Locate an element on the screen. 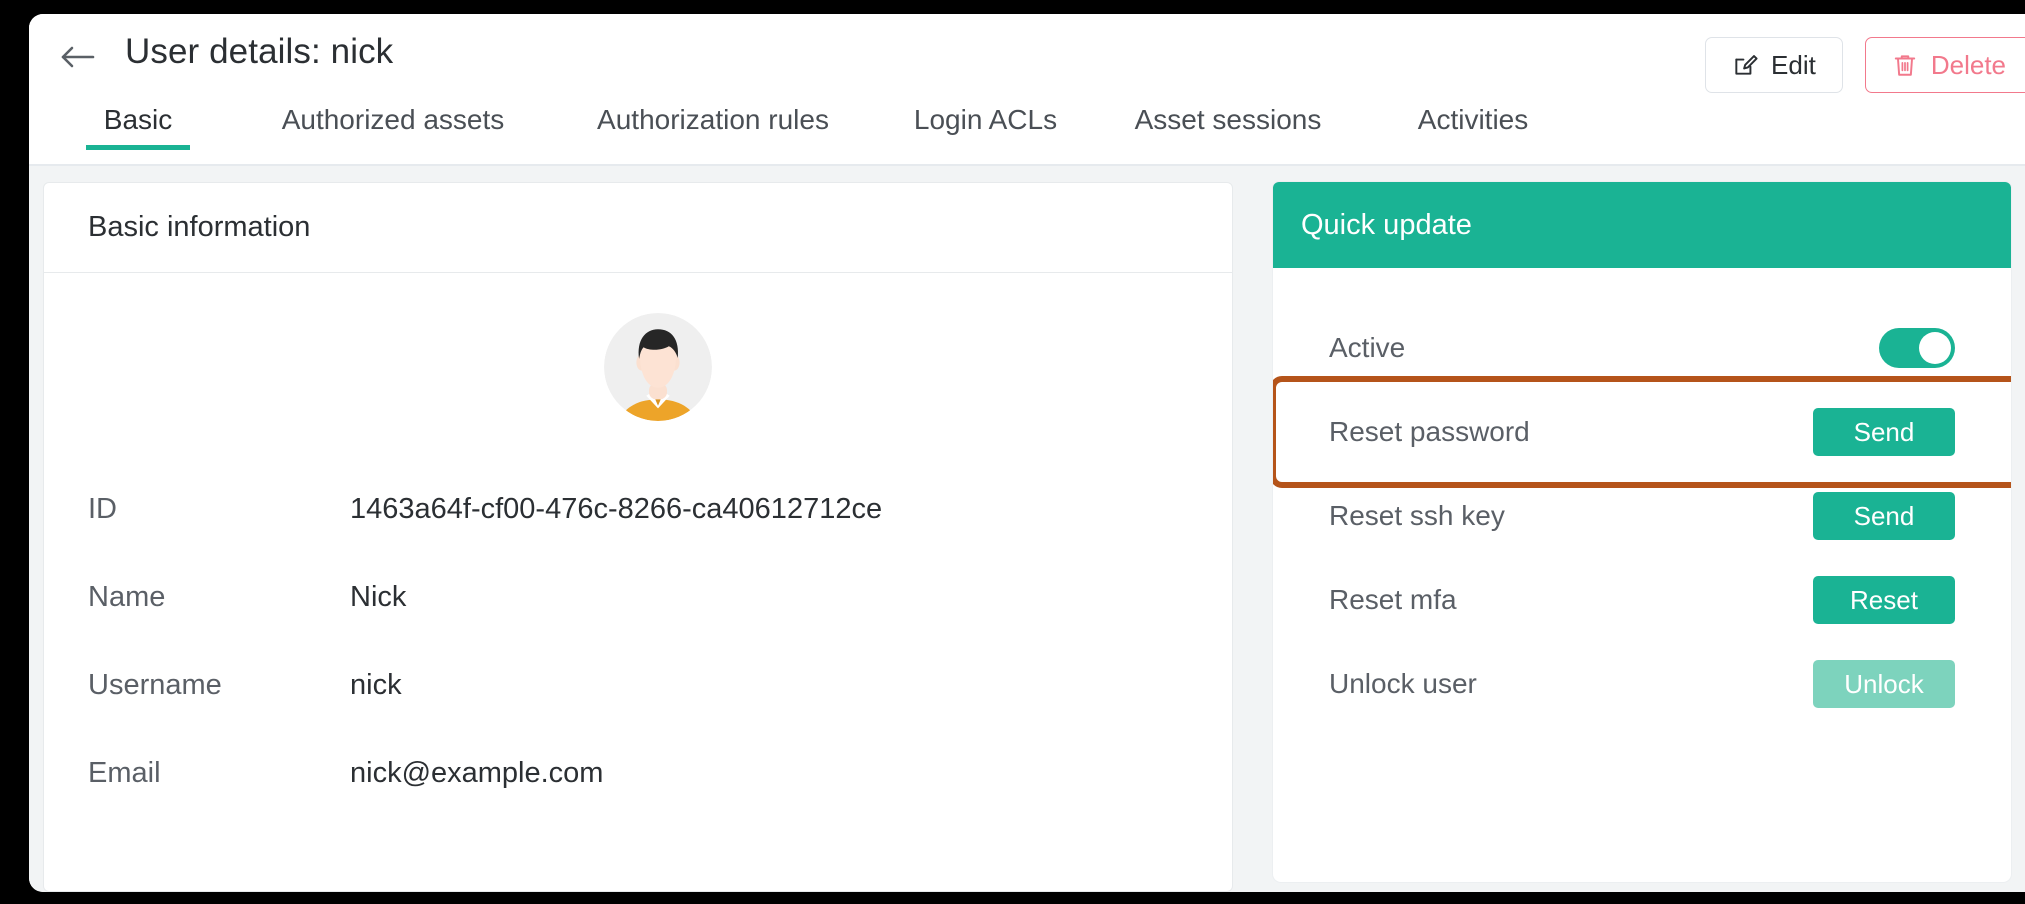 Image resolution: width=2025 pixels, height=904 pixels. tab-label: Login ACLs is located at coordinates (985, 119).